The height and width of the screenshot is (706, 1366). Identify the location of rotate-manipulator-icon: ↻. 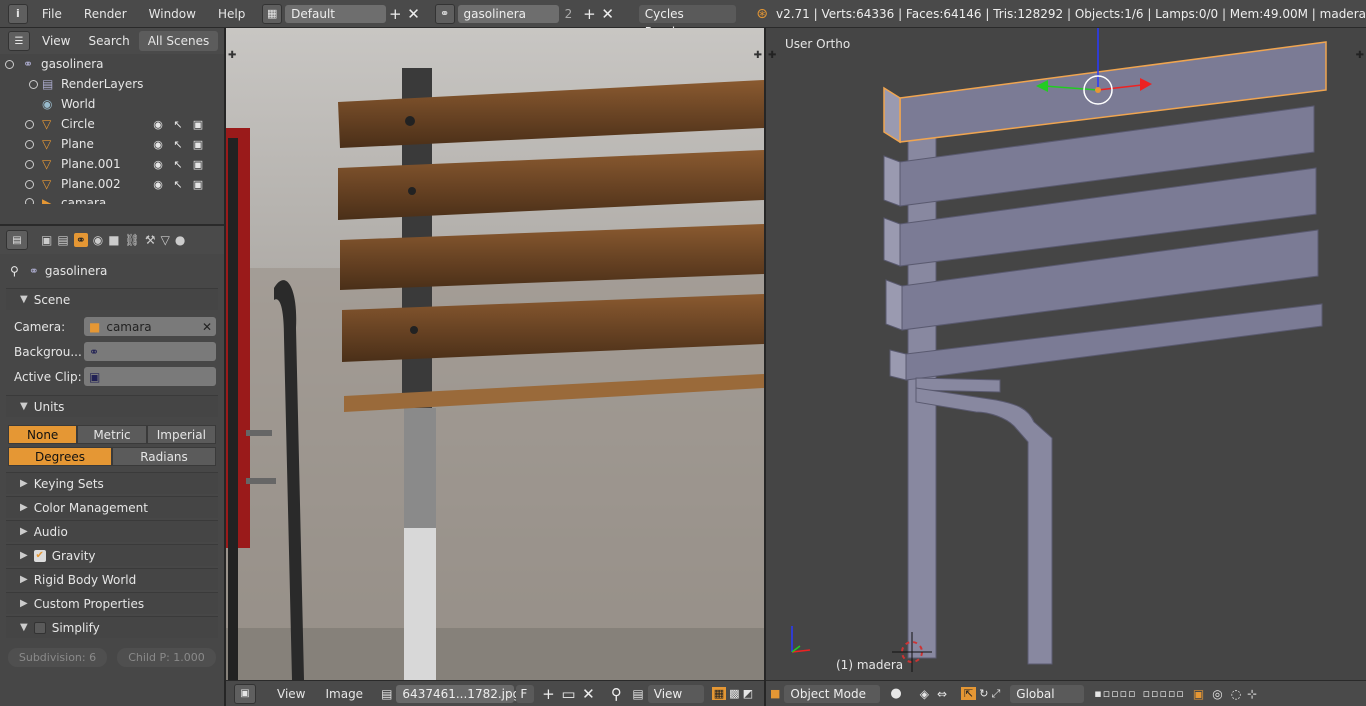
(983, 693).